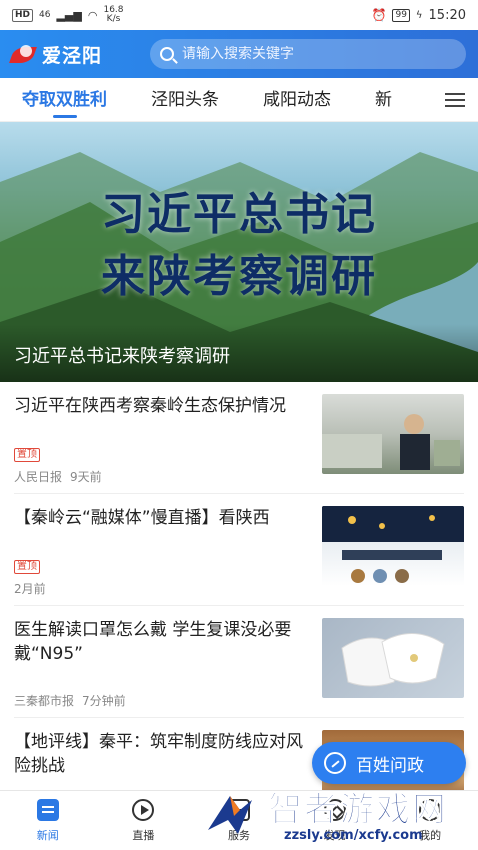  I want to click on edit-icon, so click(335, 763).